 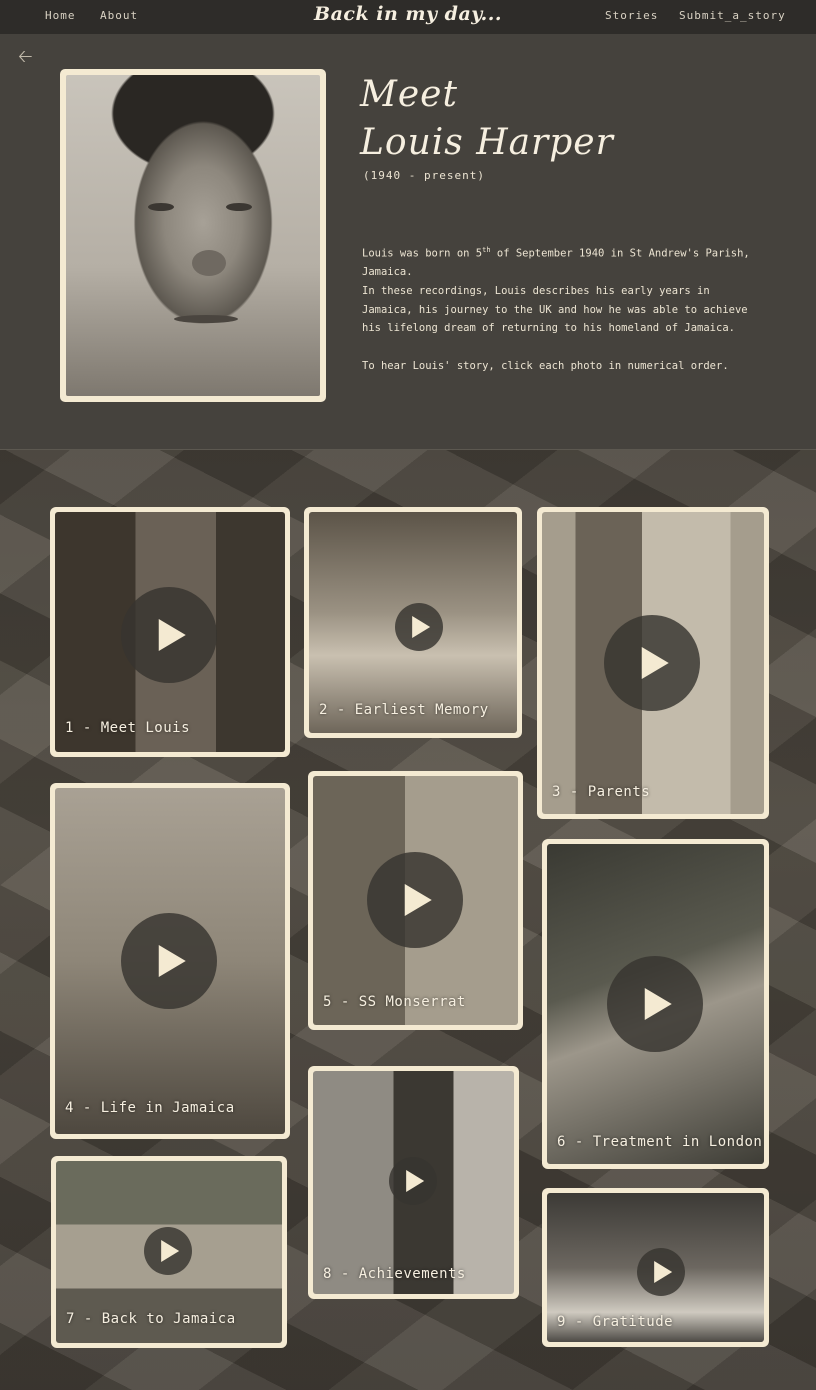 I want to click on video-card-7: 7 - Back to Jamaica, so click(x=169, y=1252).